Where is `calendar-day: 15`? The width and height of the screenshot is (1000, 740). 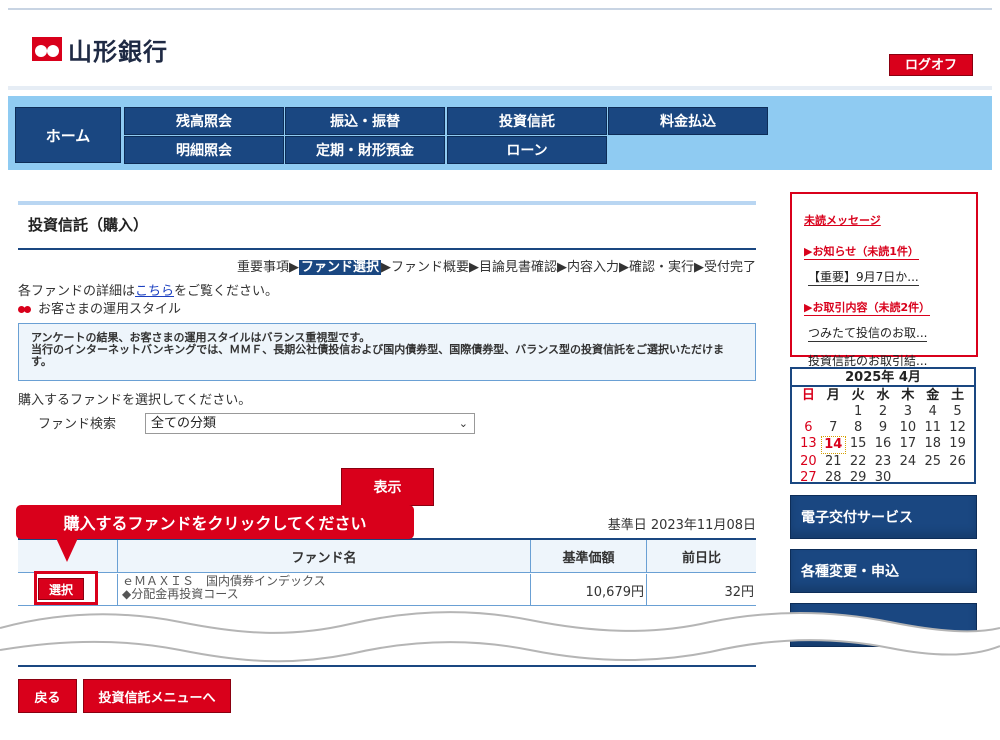
calendar-day: 15 is located at coordinates (858, 445).